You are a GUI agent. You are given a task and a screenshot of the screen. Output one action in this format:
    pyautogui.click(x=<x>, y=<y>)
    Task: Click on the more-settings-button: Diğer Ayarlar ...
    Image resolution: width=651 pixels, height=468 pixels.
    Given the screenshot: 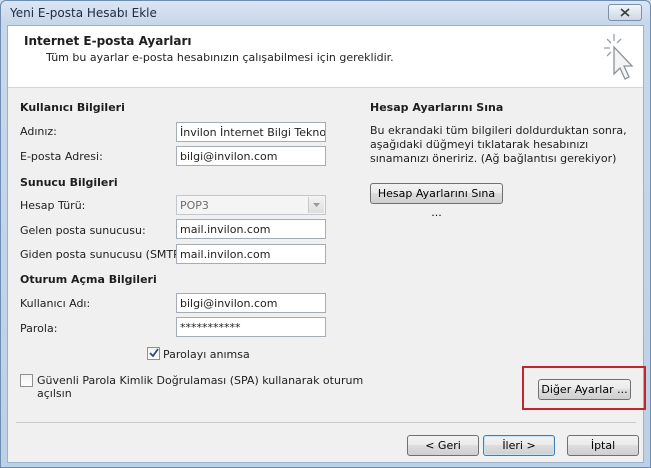 What is the action you would take?
    pyautogui.click(x=584, y=389)
    